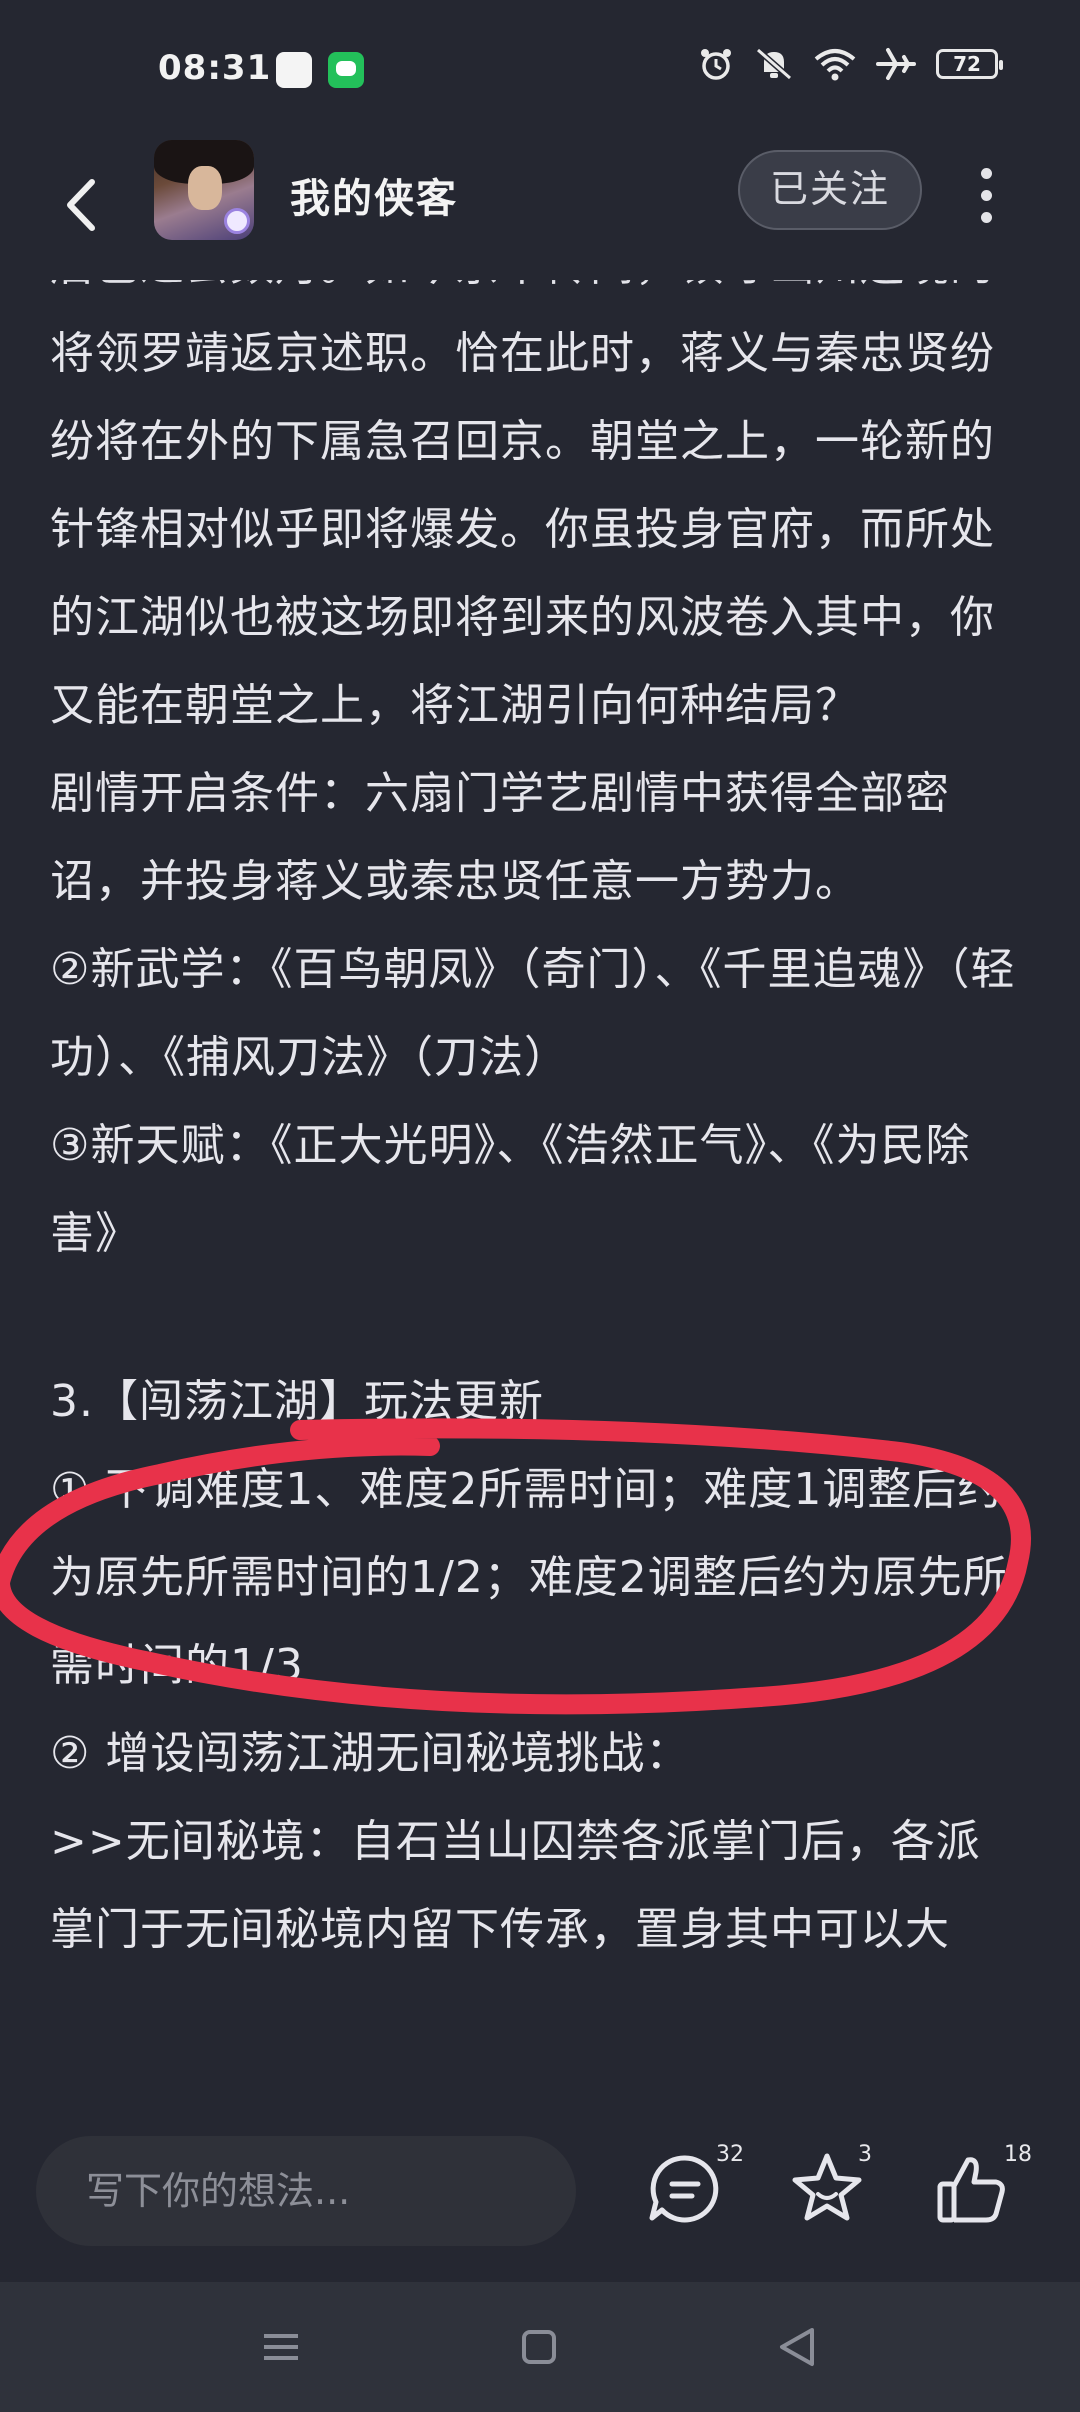 The image size is (1080, 2412). I want to click on avatar-face, so click(205, 188).